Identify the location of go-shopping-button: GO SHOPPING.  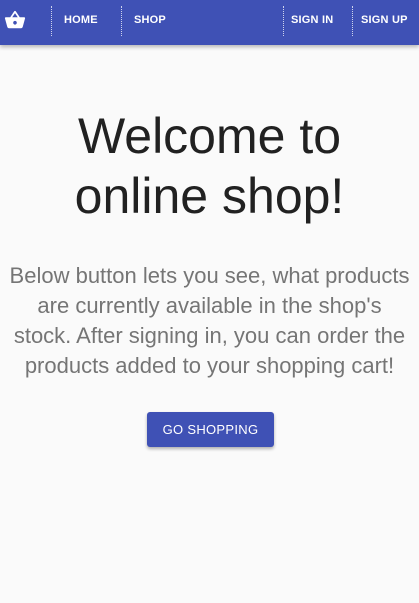
(210, 429).